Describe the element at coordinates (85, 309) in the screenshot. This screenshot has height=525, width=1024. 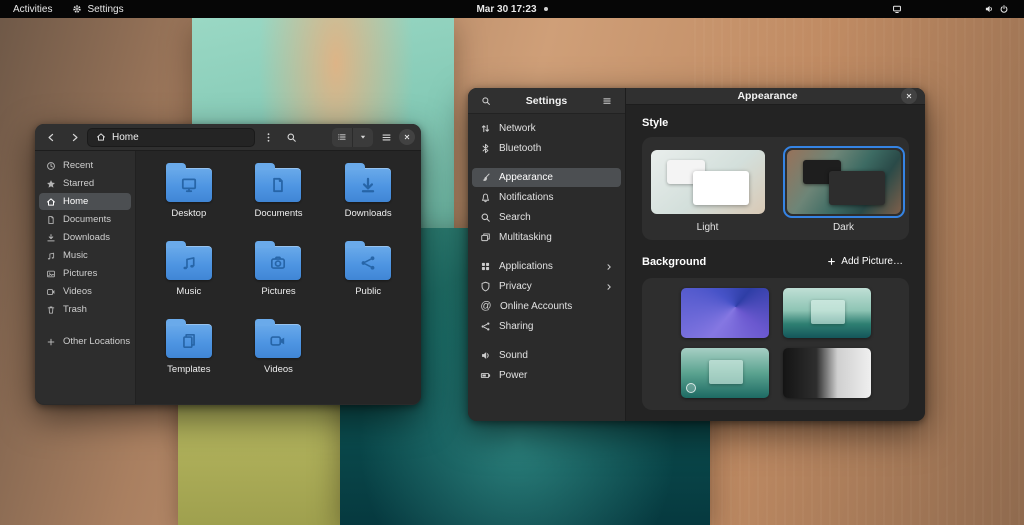
I see `sidebar-item-trash: Trash` at that location.